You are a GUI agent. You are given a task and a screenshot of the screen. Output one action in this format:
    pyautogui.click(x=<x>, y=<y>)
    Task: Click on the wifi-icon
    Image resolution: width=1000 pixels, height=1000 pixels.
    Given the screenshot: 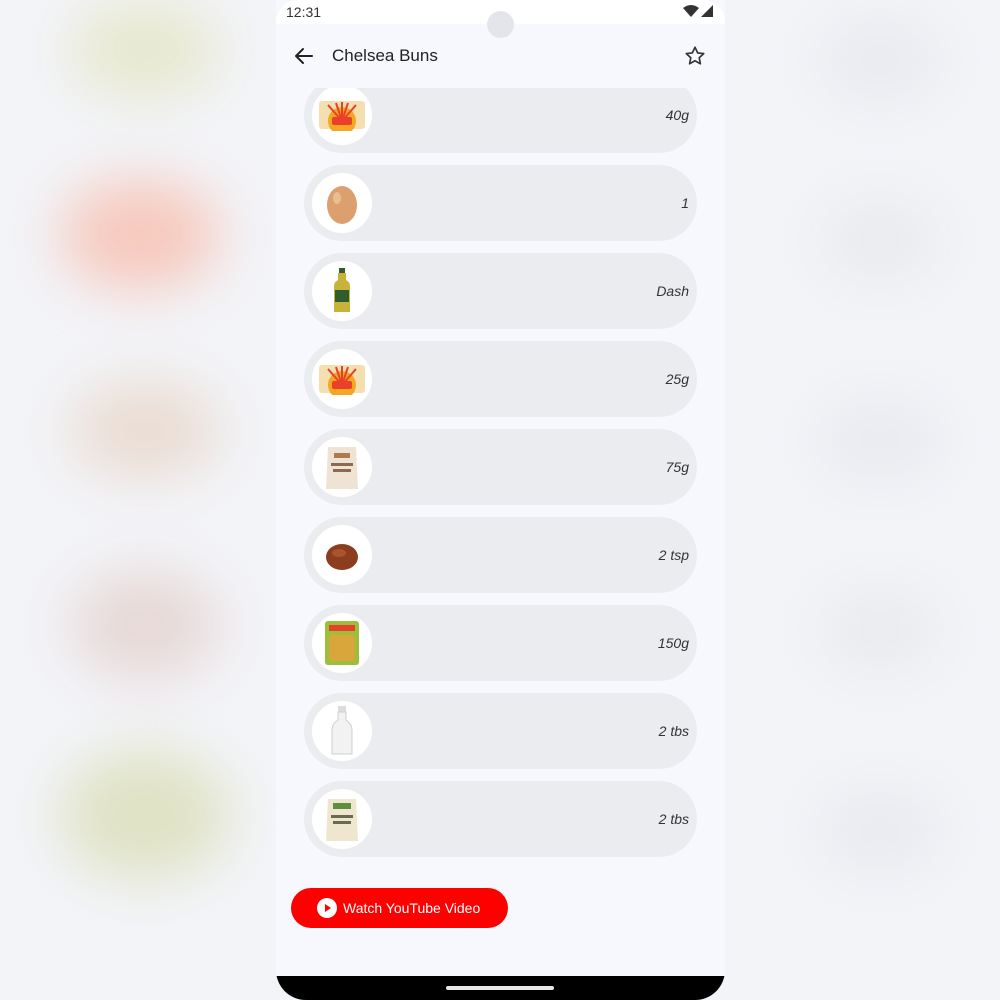 What is the action you would take?
    pyautogui.click(x=691, y=11)
    